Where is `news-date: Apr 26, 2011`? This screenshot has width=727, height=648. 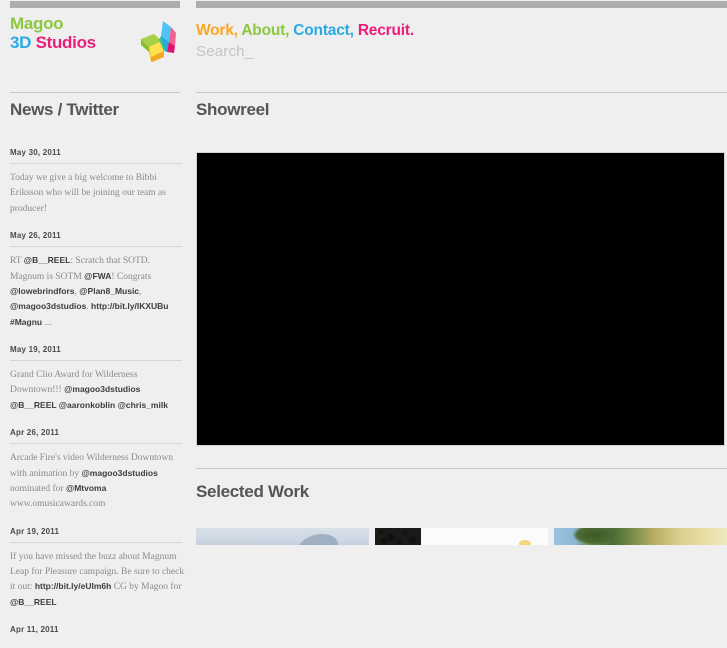
news-date: Apr 26, 2011 is located at coordinates (35, 433).